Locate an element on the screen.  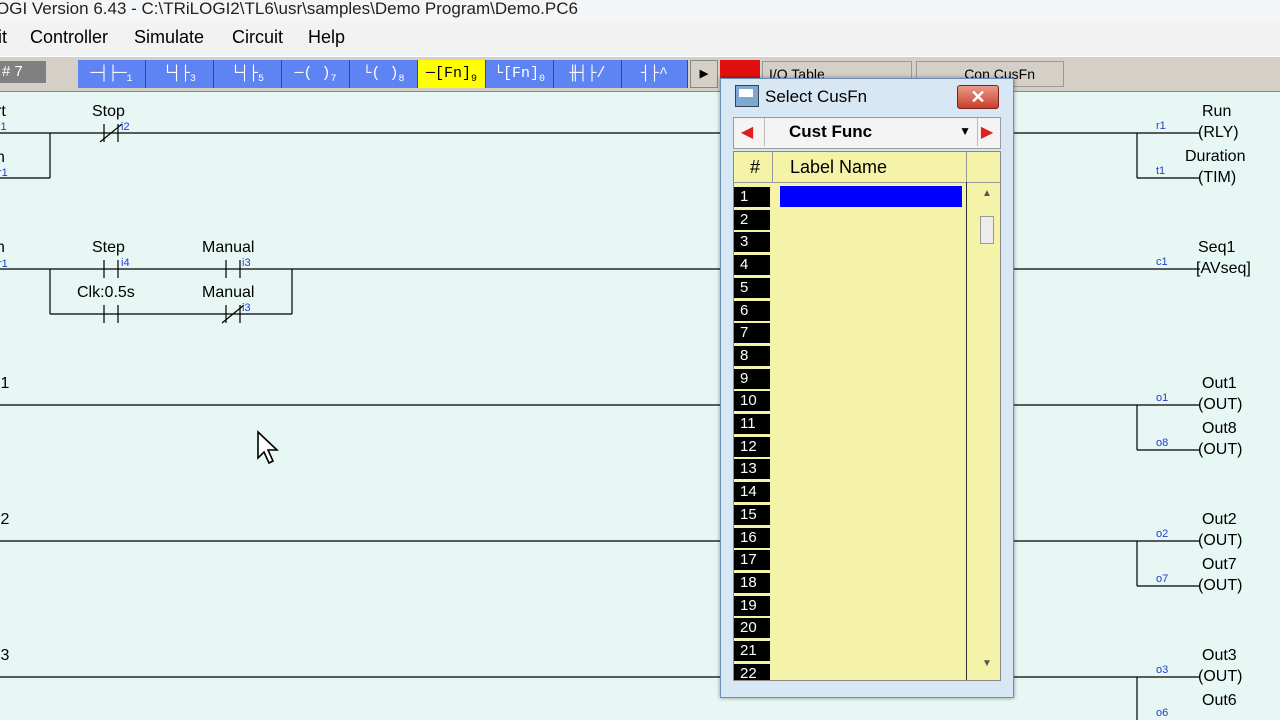
list-item: 20 is located at coordinates (850, 628).